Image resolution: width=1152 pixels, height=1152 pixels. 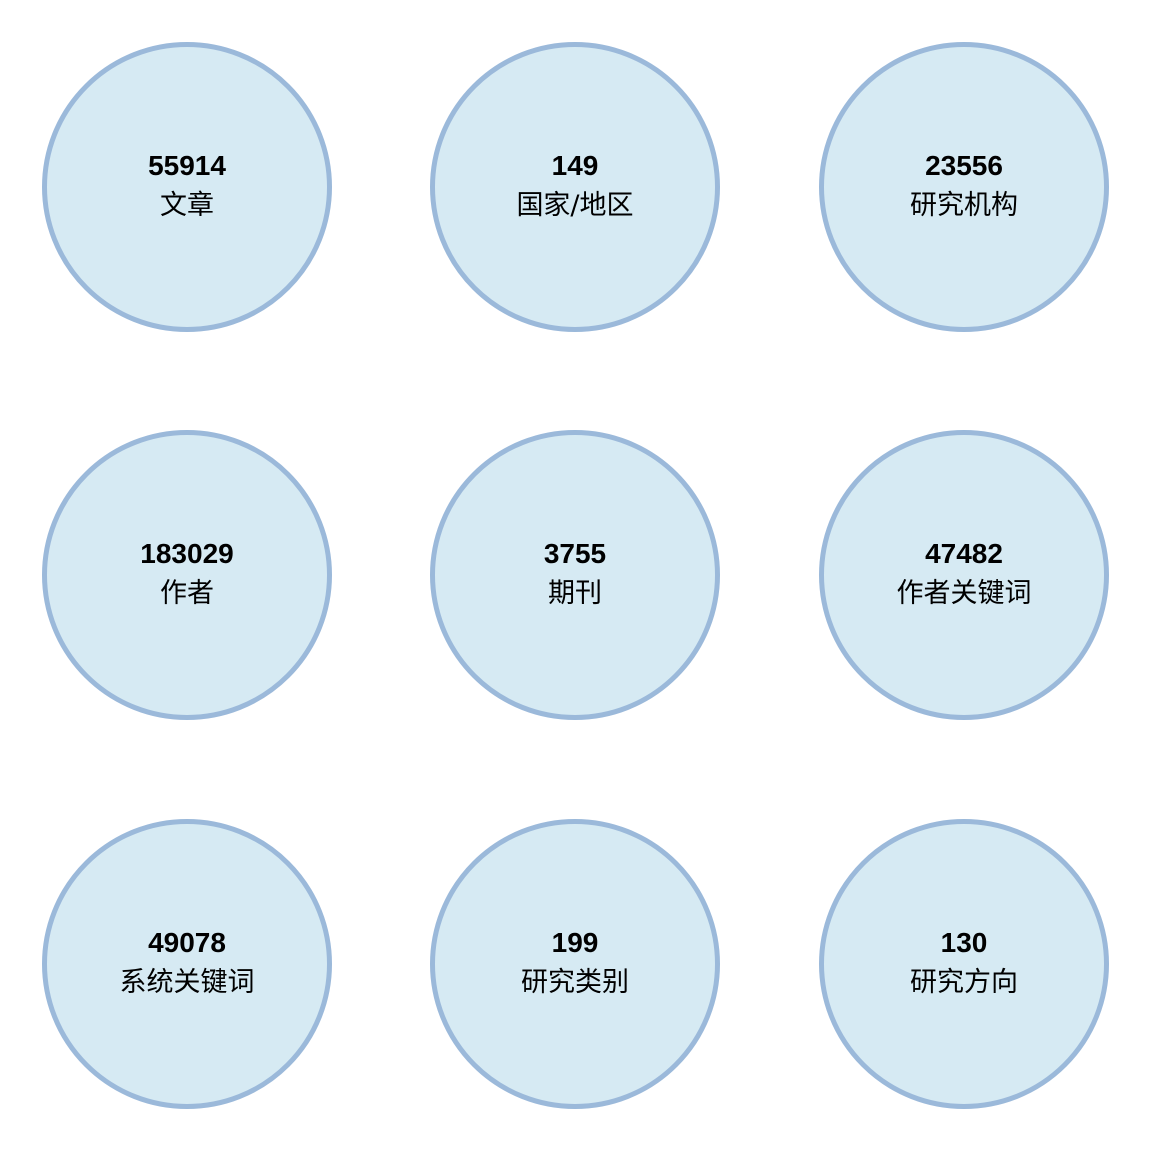 I want to click on stat-bubble-journals: 3755 期刊, so click(x=575, y=575).